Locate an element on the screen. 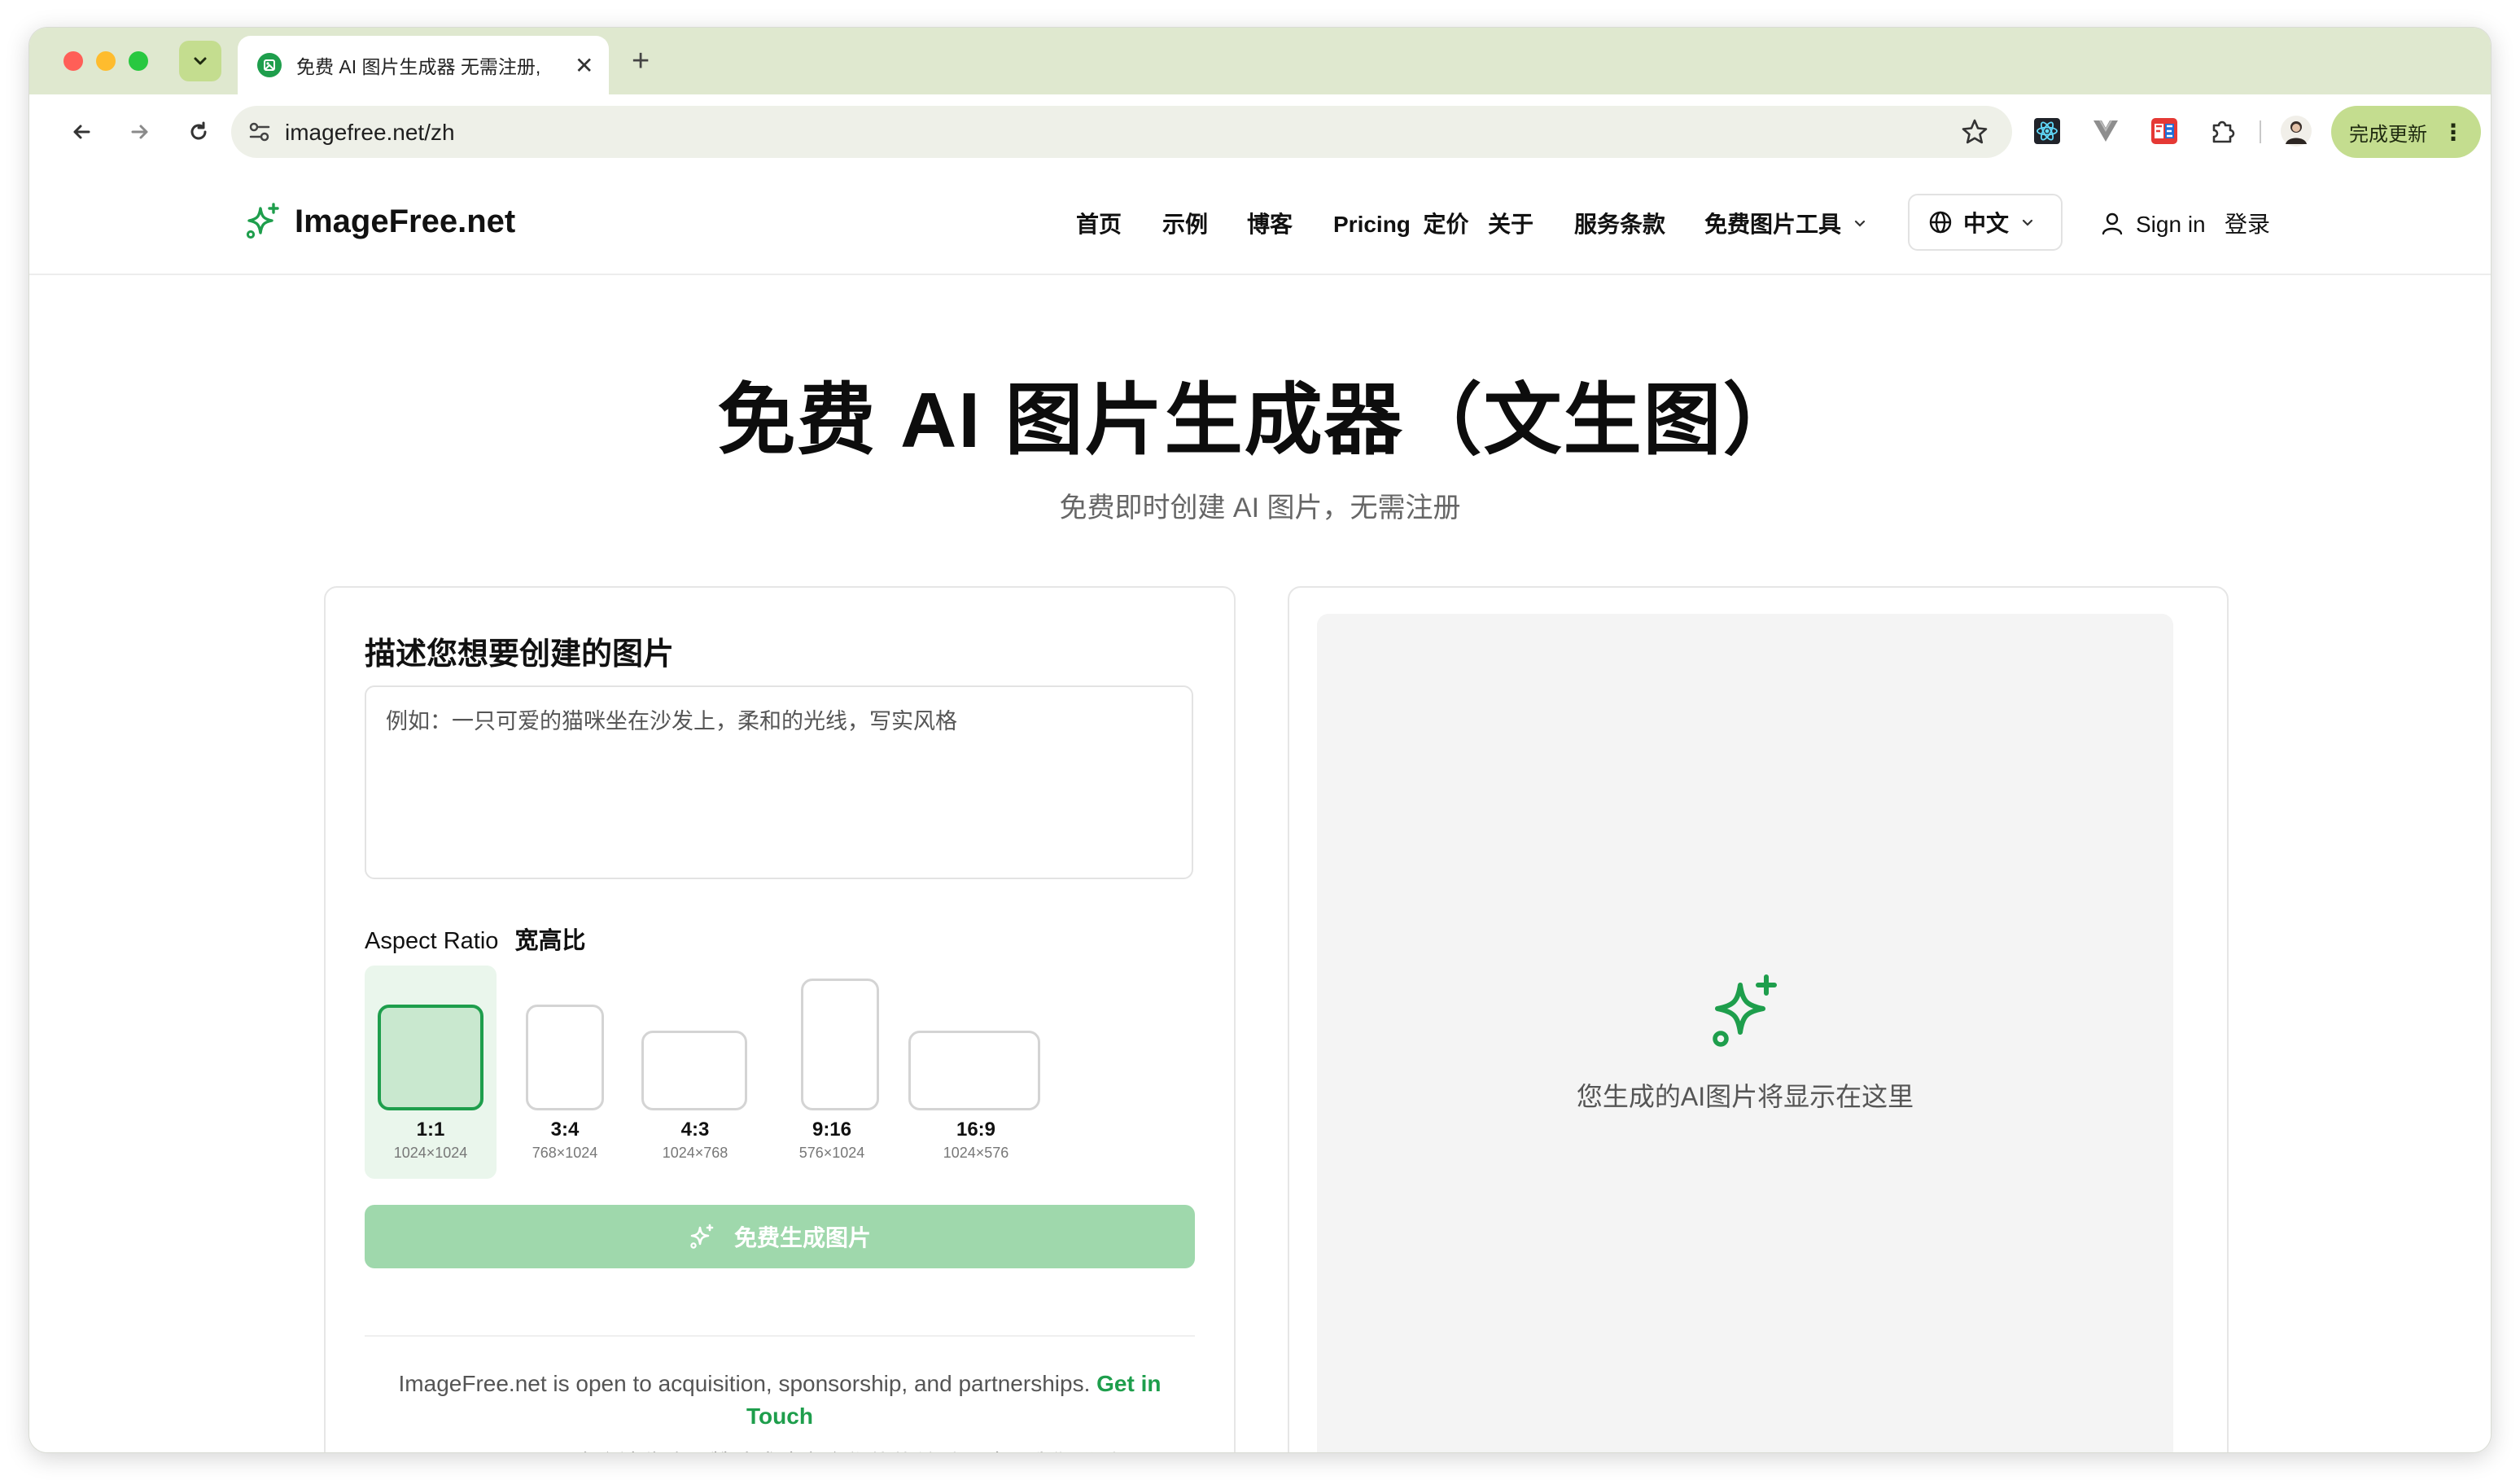 This screenshot has width=2520, height=1480. preview-placeholder-text: 您生成的AI图片将显示在这里 is located at coordinates (1745, 1096).